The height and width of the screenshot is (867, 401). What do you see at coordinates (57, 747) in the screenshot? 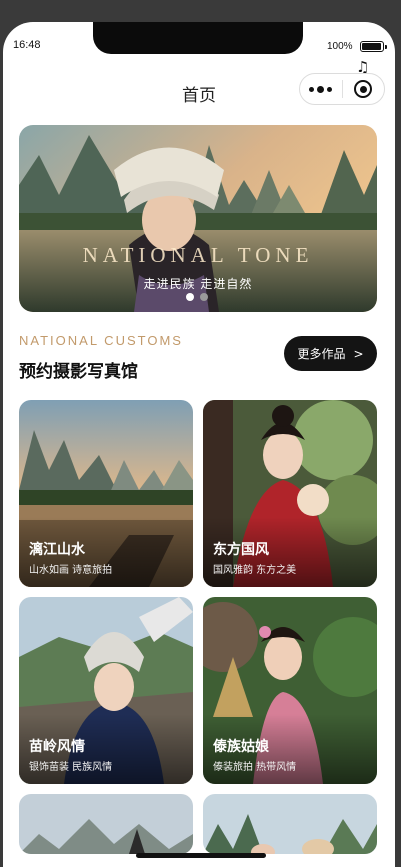
I see `card-title: 苗岭风情` at bounding box center [57, 747].